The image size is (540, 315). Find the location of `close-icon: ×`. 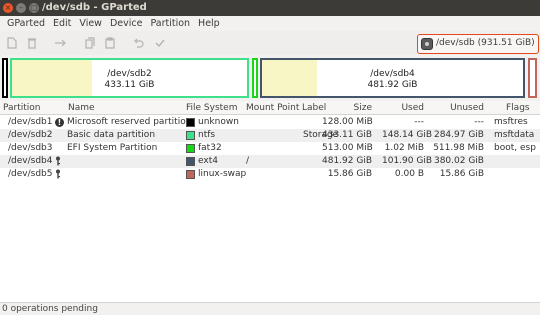

close-icon: × is located at coordinates (8, 7).